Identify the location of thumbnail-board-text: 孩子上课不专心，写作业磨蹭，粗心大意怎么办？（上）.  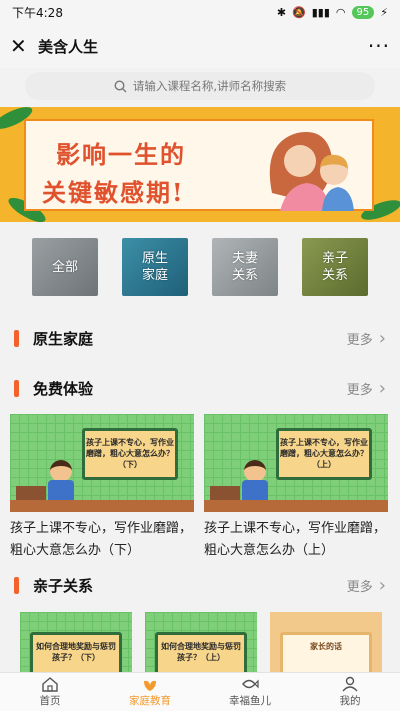
(324, 454).